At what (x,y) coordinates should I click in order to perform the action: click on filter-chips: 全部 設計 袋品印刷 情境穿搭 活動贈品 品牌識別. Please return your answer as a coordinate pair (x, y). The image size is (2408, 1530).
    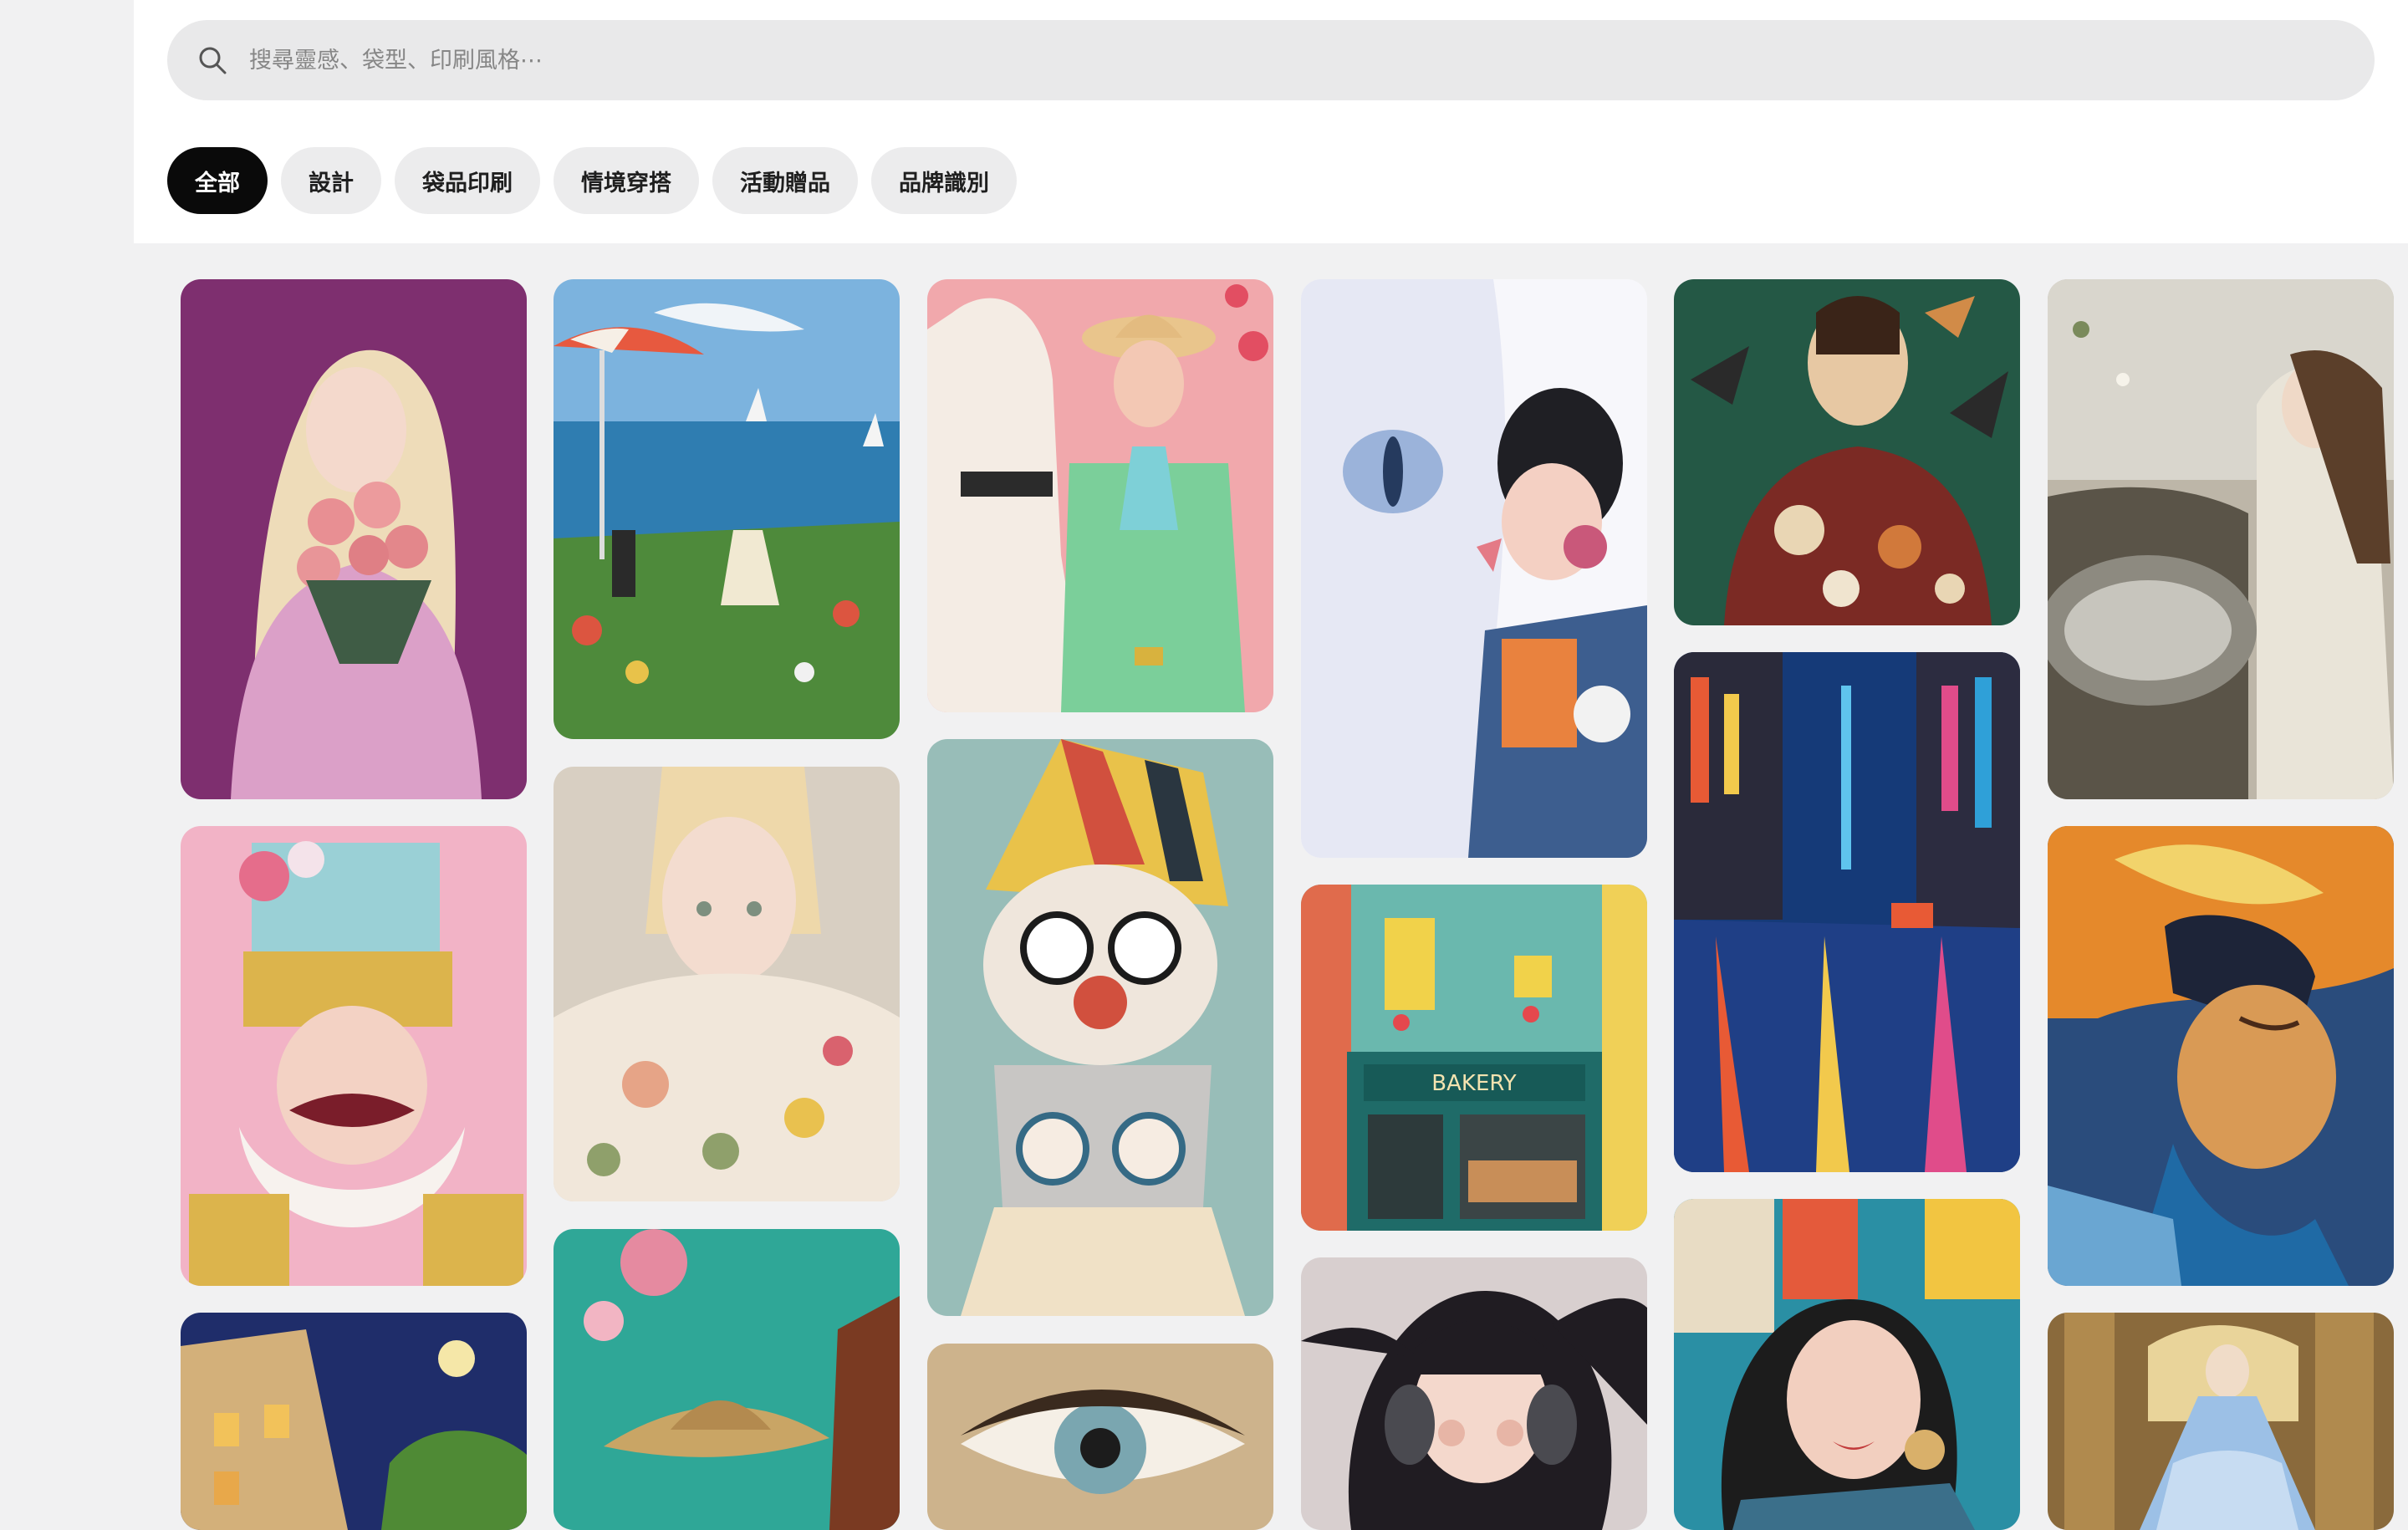
    Looking at the image, I should click on (592, 180).